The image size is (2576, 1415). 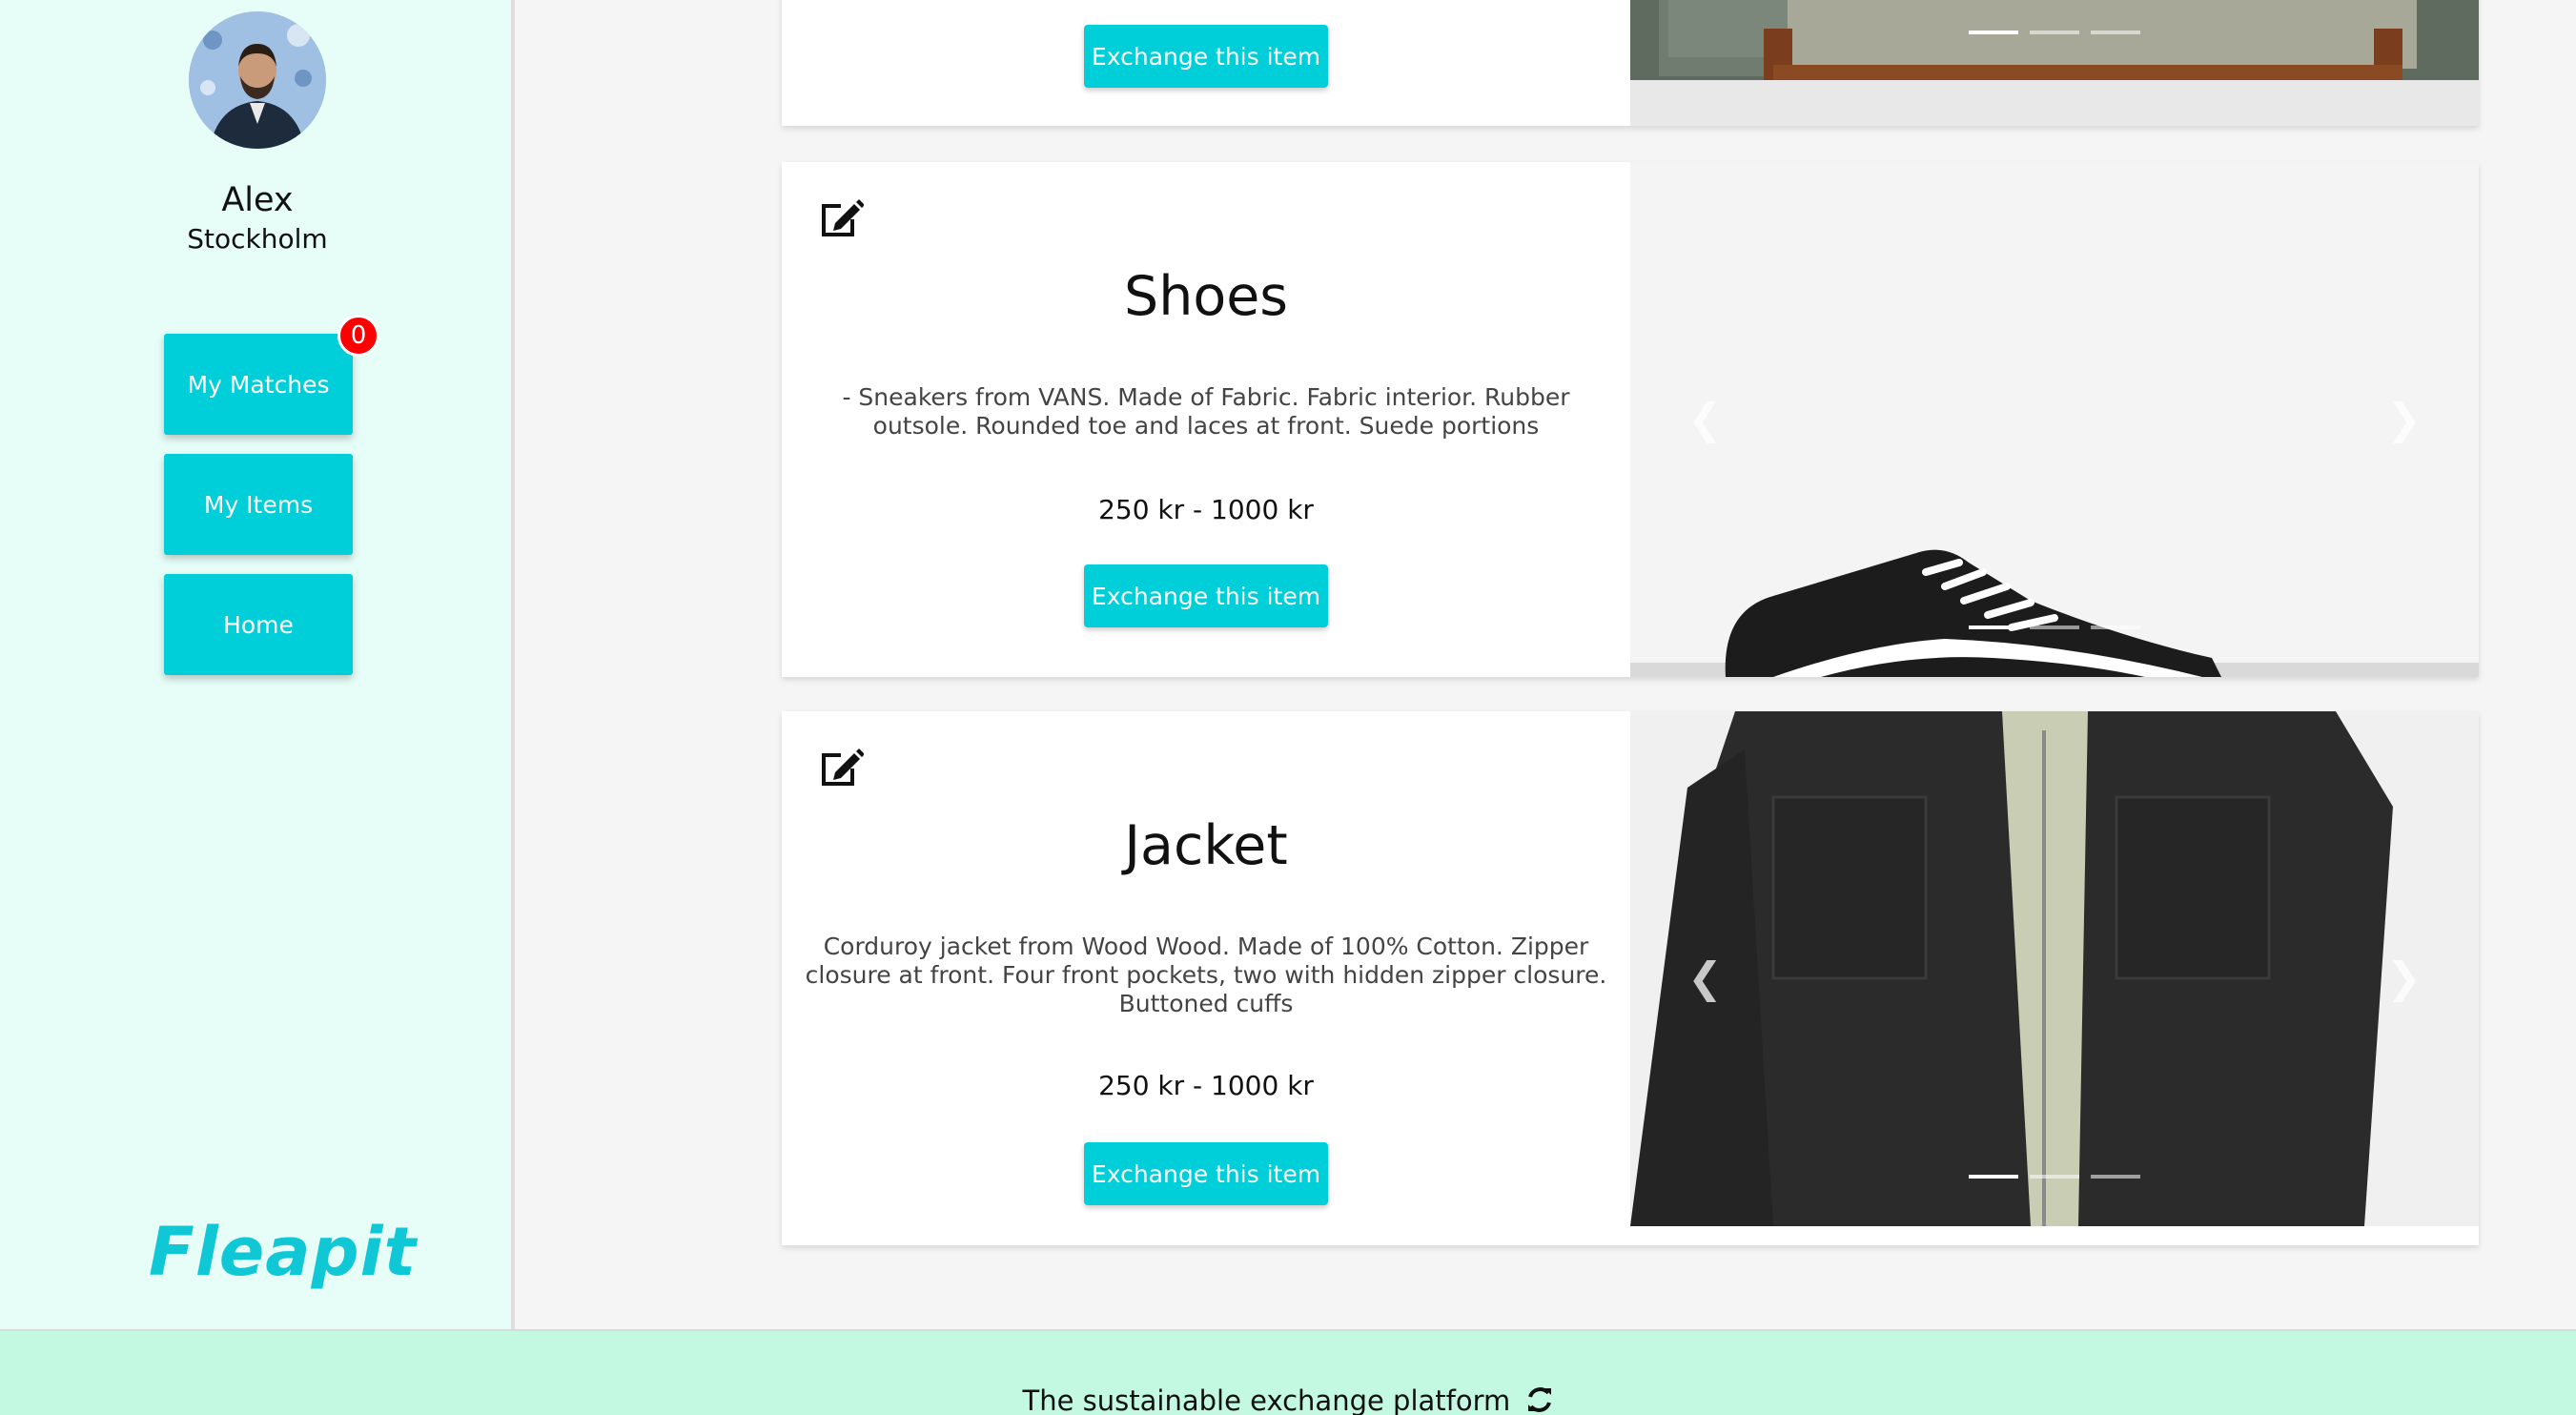 I want to click on shoe-image, so click(x=2054, y=419).